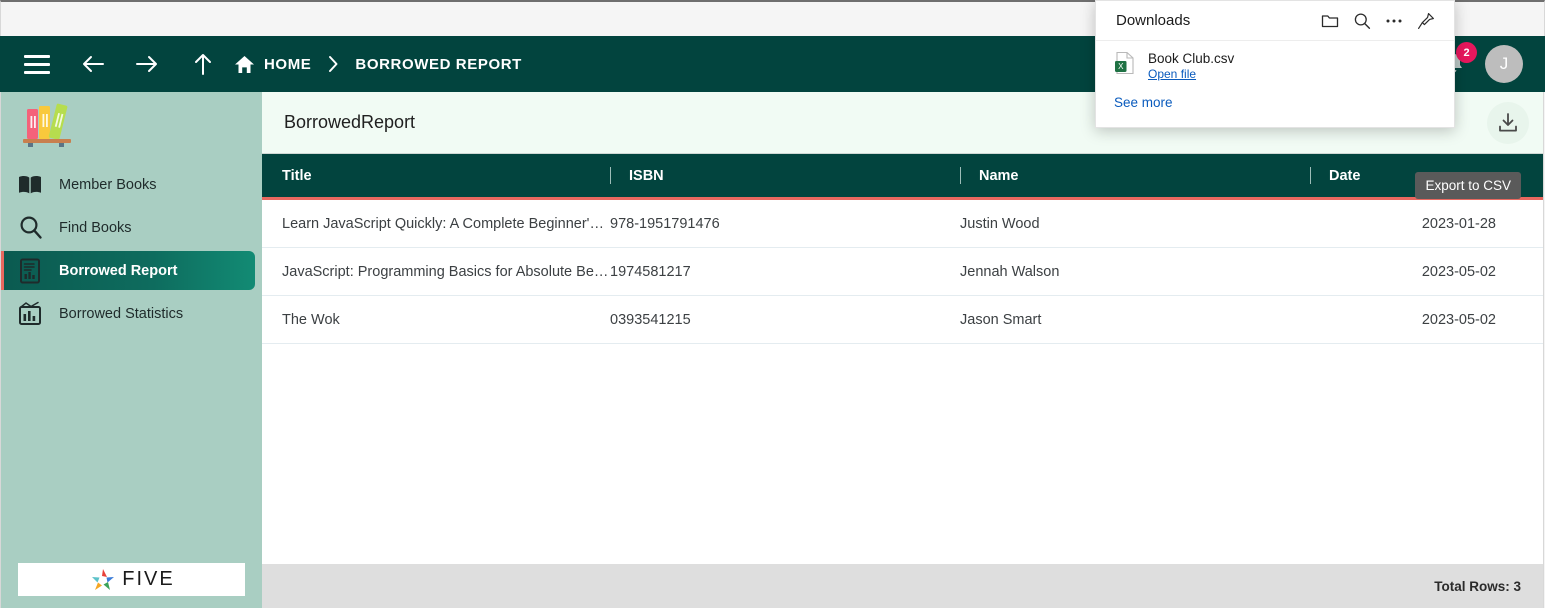 The height and width of the screenshot is (608, 1545). I want to click on download-tray-icon, so click(1508, 122).